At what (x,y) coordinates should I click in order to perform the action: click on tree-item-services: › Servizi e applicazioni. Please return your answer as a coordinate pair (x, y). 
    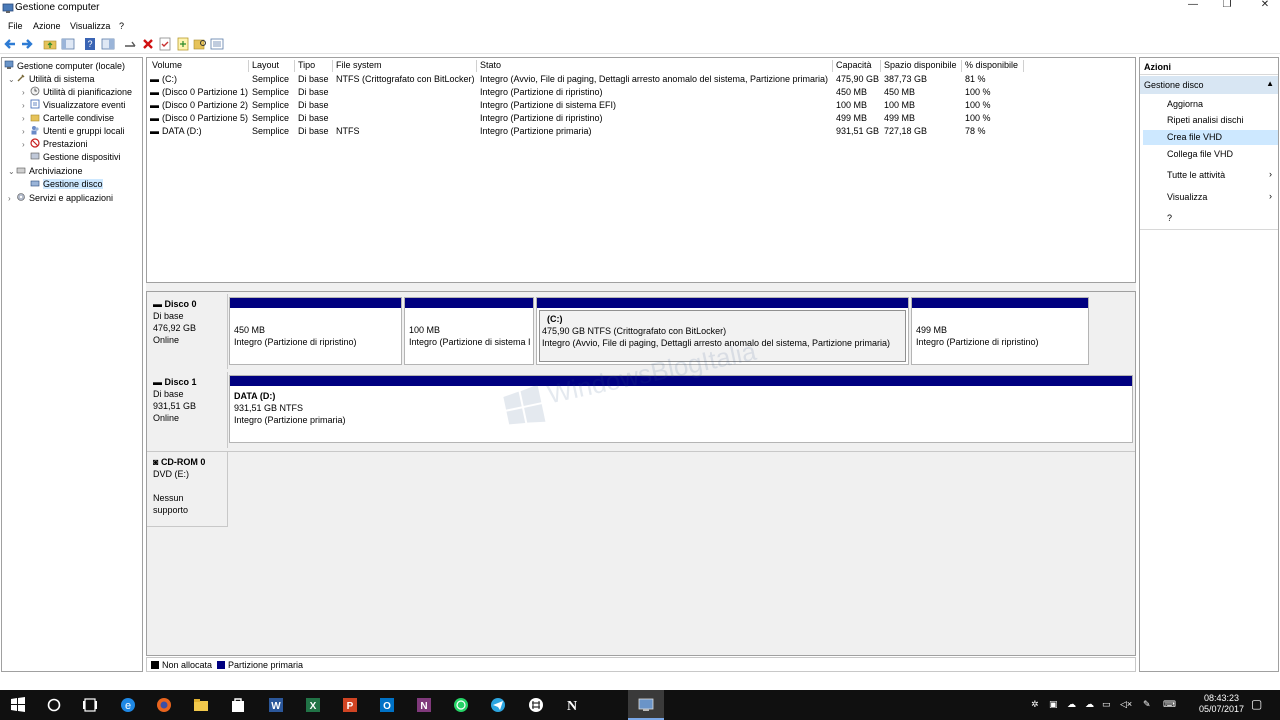
    Looking at the image, I should click on (60, 198).